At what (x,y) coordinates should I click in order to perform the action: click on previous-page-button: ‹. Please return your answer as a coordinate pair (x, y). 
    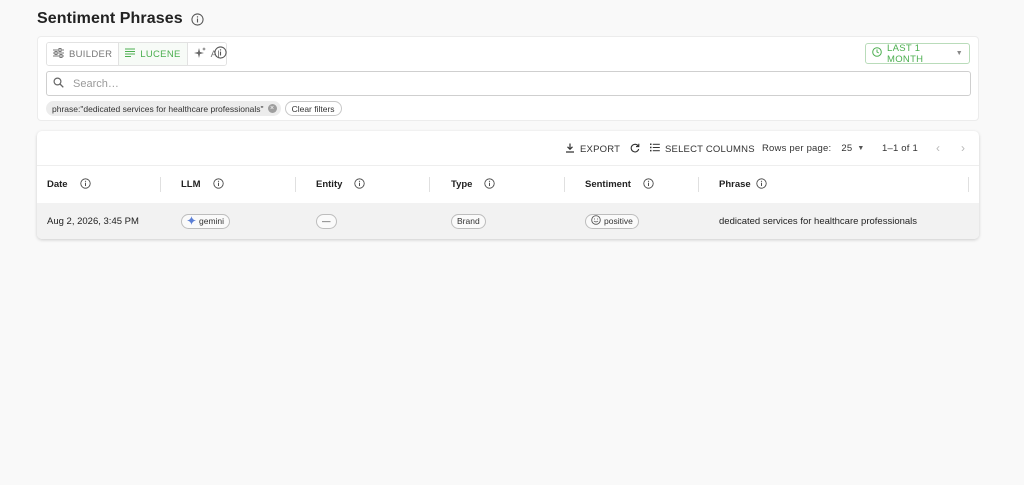
    Looking at the image, I should click on (938, 148).